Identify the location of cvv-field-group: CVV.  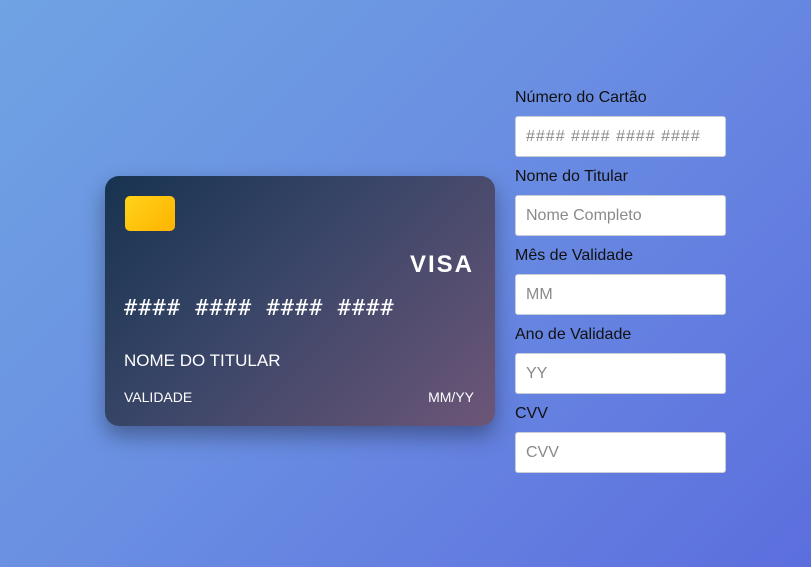
(621, 443).